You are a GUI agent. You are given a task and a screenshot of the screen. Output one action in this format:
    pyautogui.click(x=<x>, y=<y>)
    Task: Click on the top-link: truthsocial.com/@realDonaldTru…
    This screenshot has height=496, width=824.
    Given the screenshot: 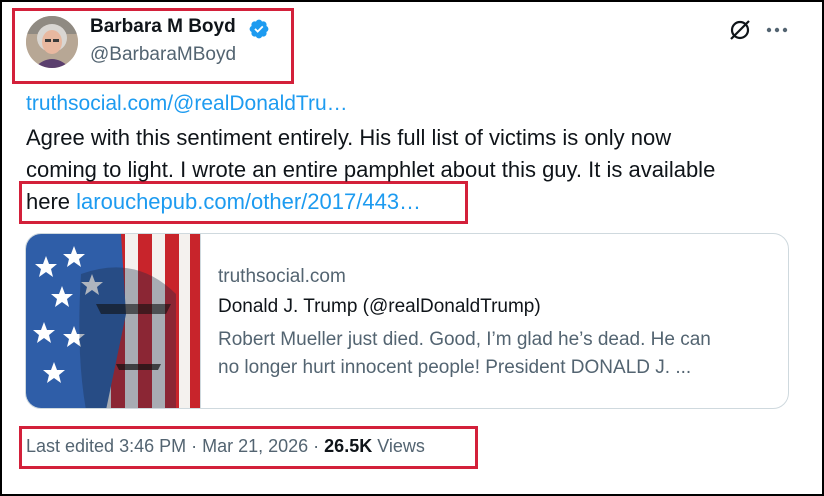 What is the action you would take?
    pyautogui.click(x=187, y=104)
    